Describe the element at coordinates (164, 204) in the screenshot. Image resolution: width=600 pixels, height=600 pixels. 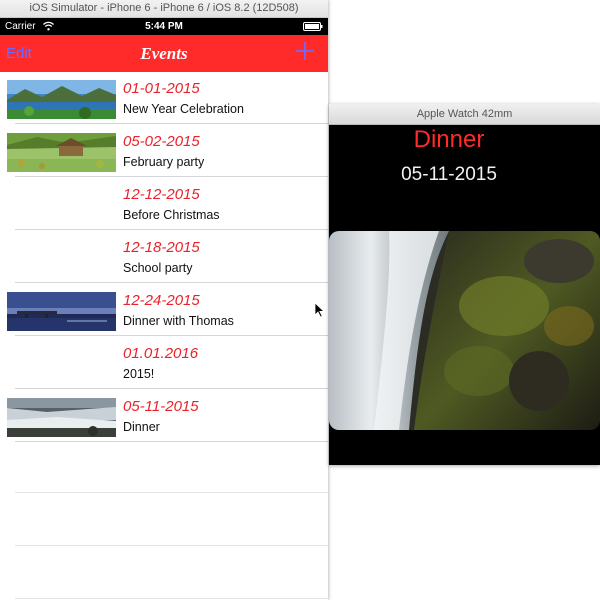
I see `list-item: 12-12-2015 Before Christmas` at that location.